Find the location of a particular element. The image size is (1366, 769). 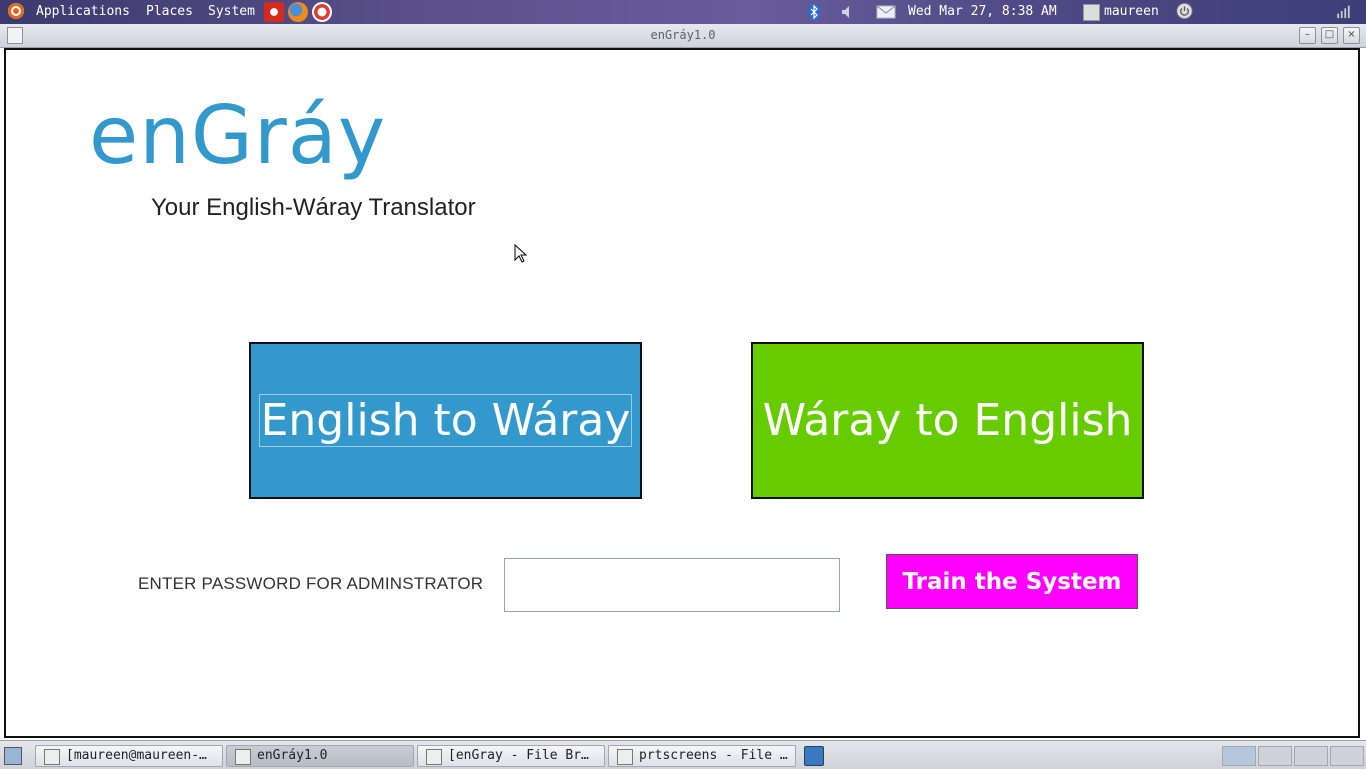

maximize-button: □ is located at coordinates (1329, 35).